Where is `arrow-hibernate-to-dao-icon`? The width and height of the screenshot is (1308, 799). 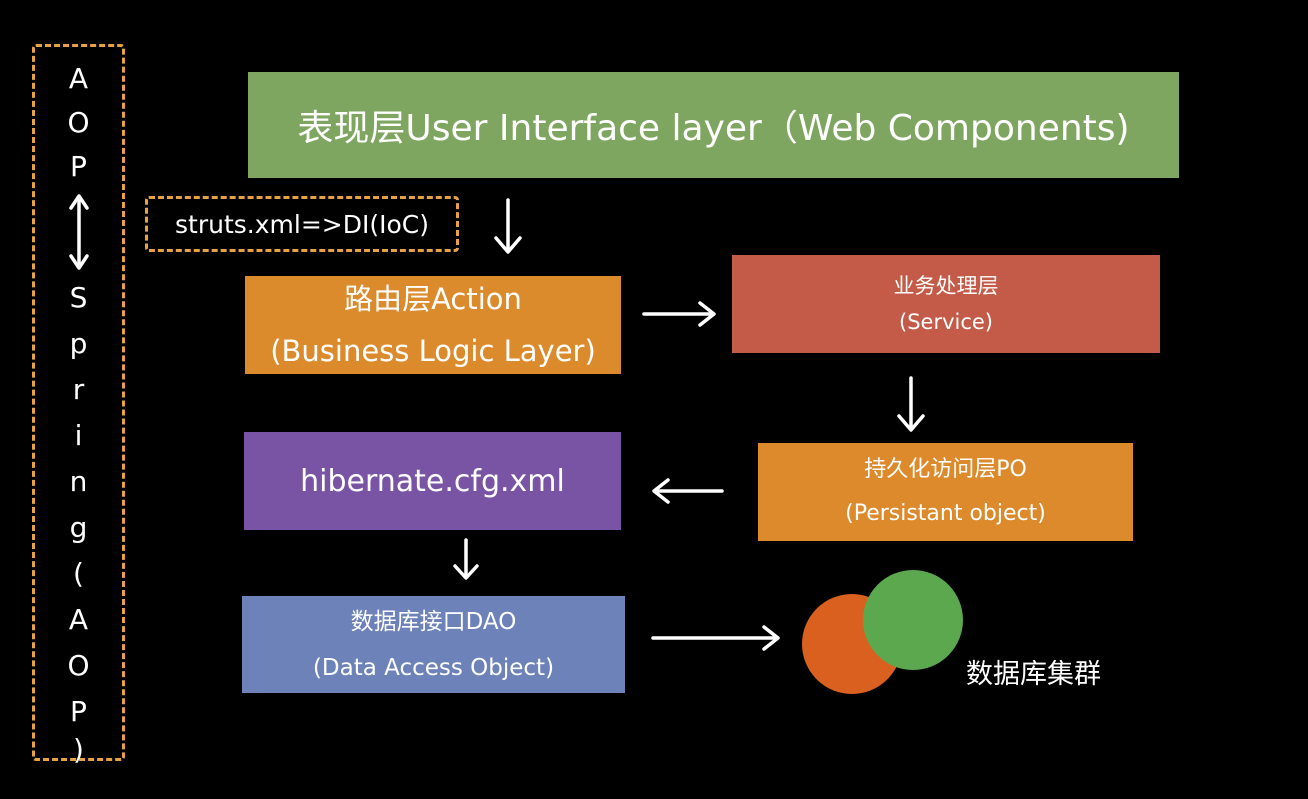
arrow-hibernate-to-dao-icon is located at coordinates (466, 559).